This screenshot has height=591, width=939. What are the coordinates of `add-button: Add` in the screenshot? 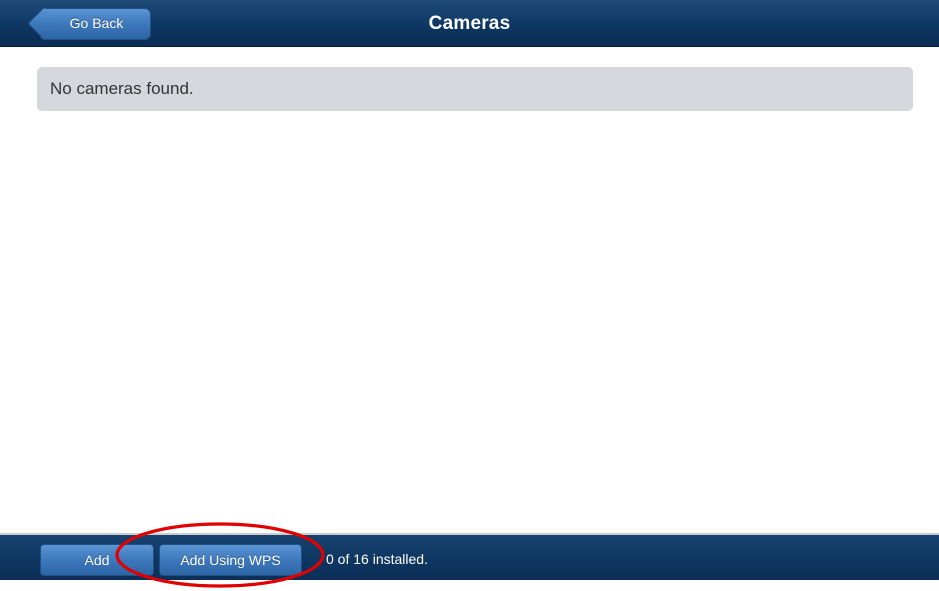 It's located at (97, 560).